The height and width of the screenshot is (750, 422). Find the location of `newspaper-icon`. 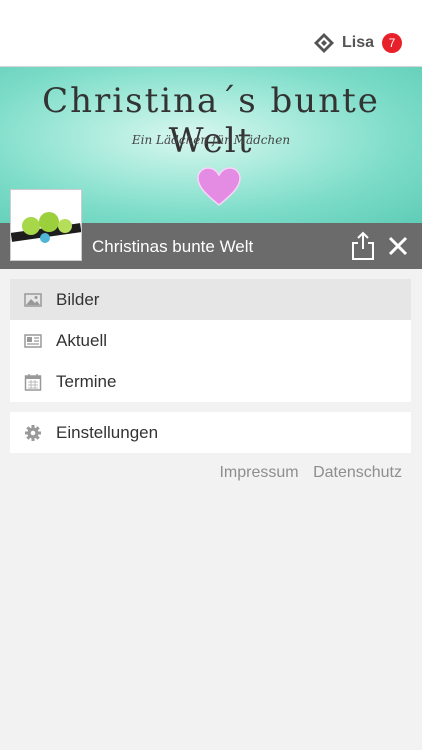

newspaper-icon is located at coordinates (33, 340).